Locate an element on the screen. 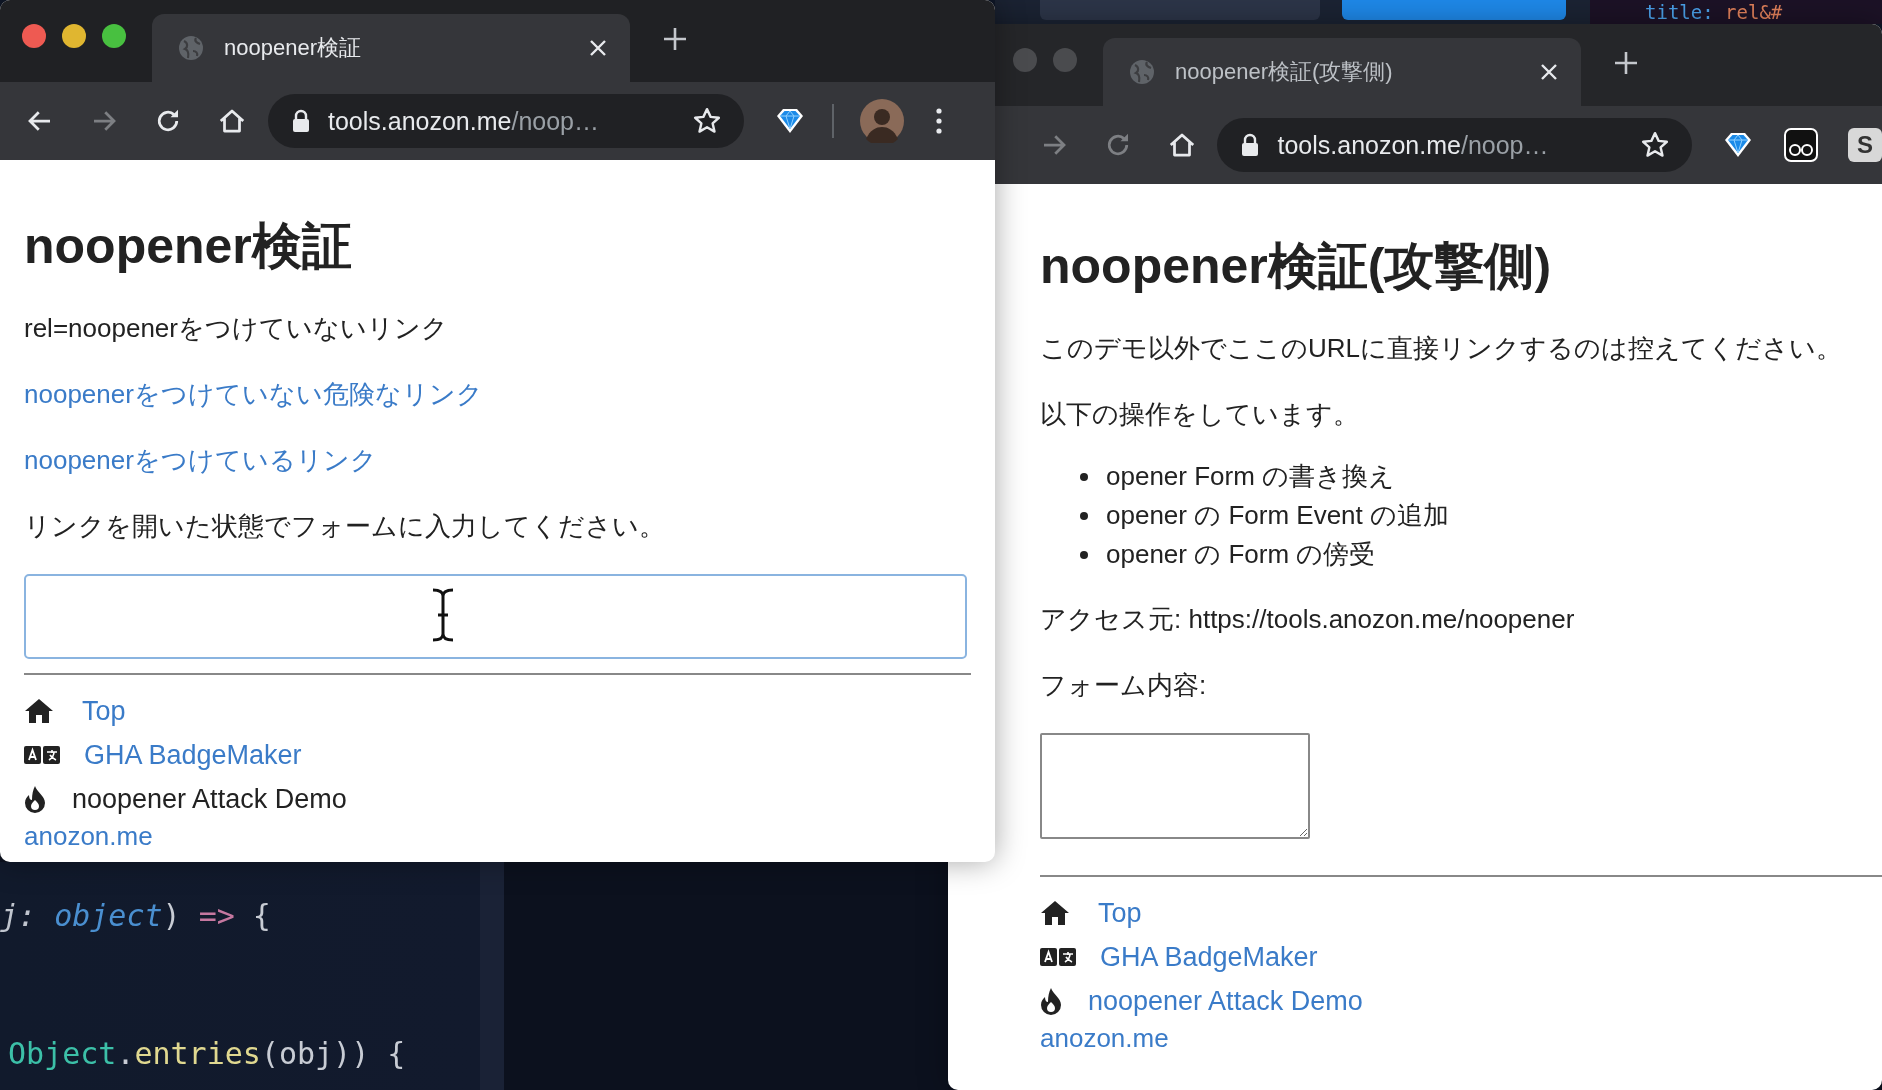  code-line: title: rel&# is located at coordinates (1714, 12).